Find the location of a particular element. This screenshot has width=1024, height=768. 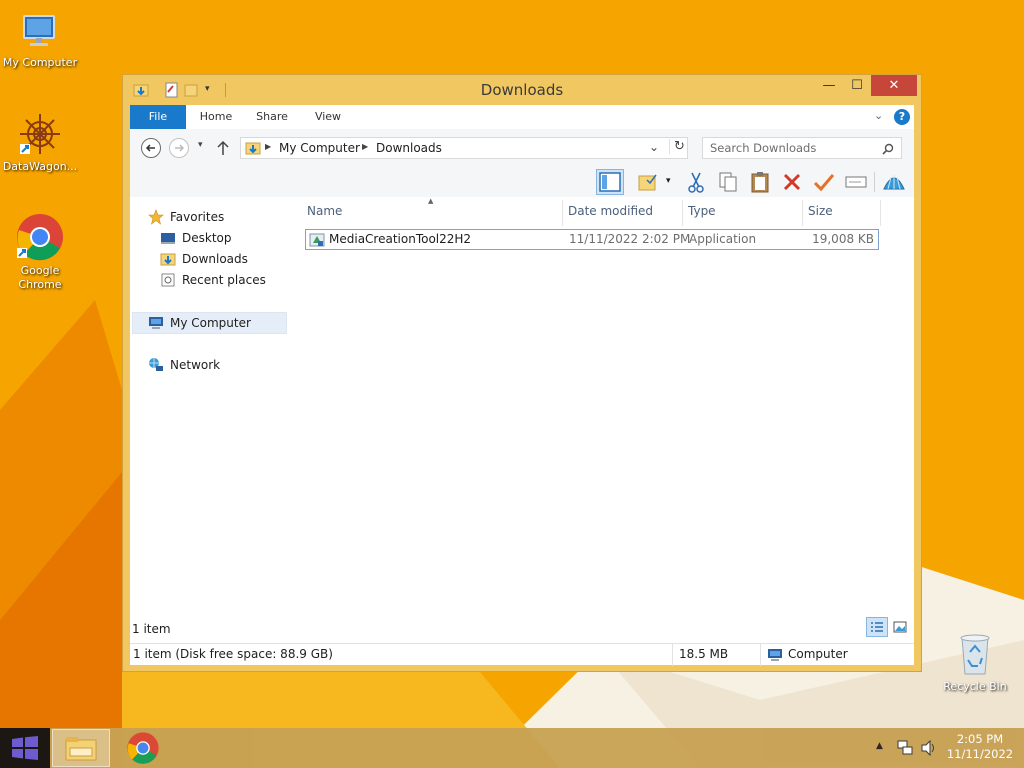

toolbar-separator is located at coordinates (874, 182).